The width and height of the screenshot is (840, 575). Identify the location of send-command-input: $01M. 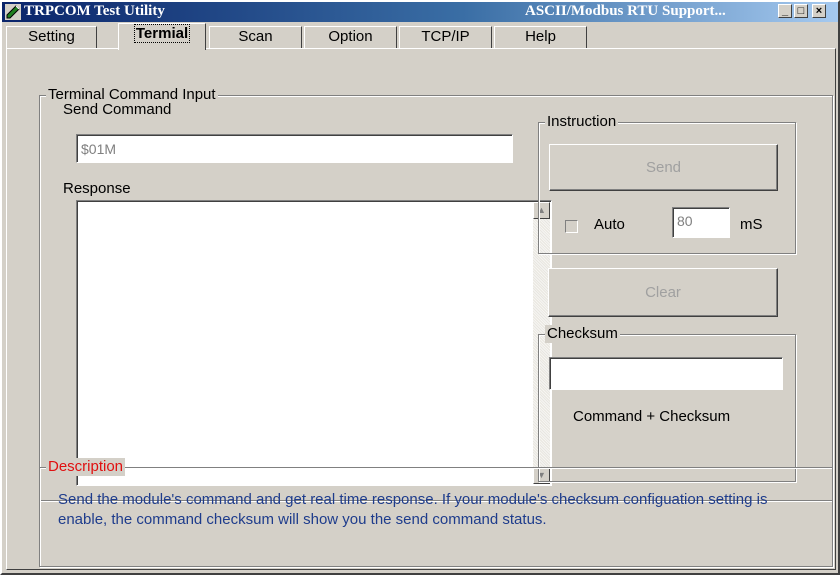
(294, 148).